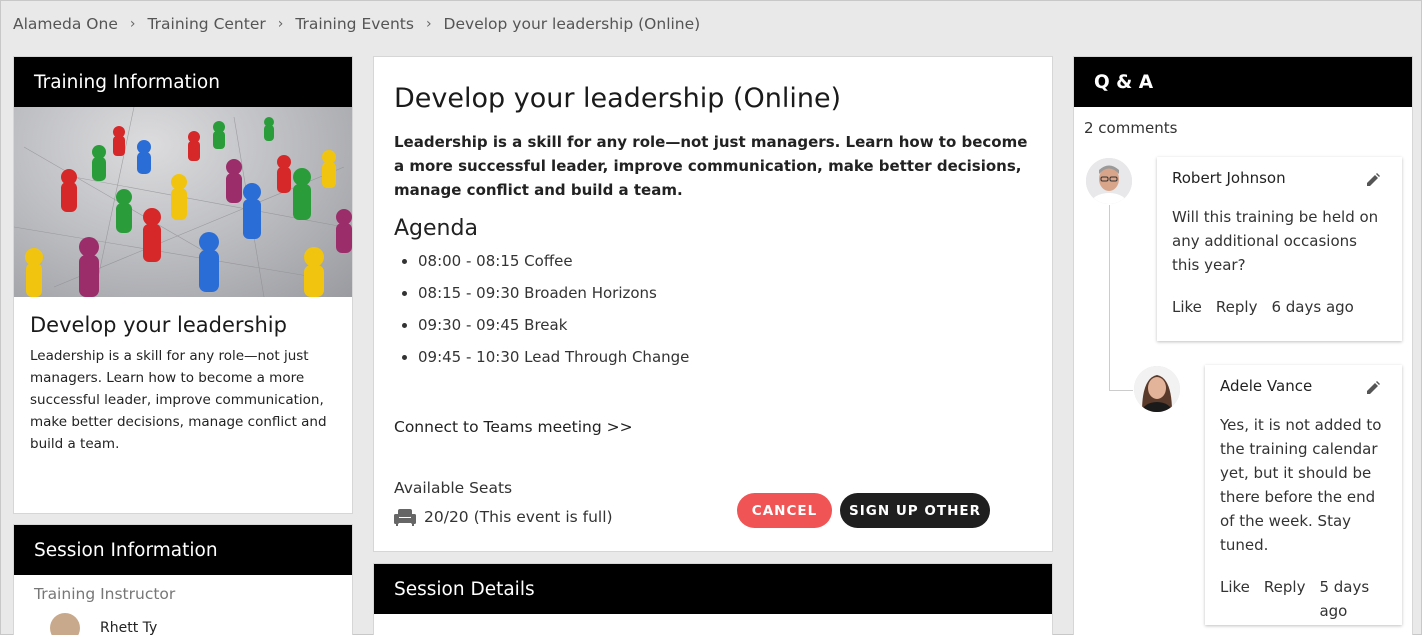 The width and height of the screenshot is (1422, 635). What do you see at coordinates (436, 228) in the screenshot?
I see `agenda-title: Agenda` at bounding box center [436, 228].